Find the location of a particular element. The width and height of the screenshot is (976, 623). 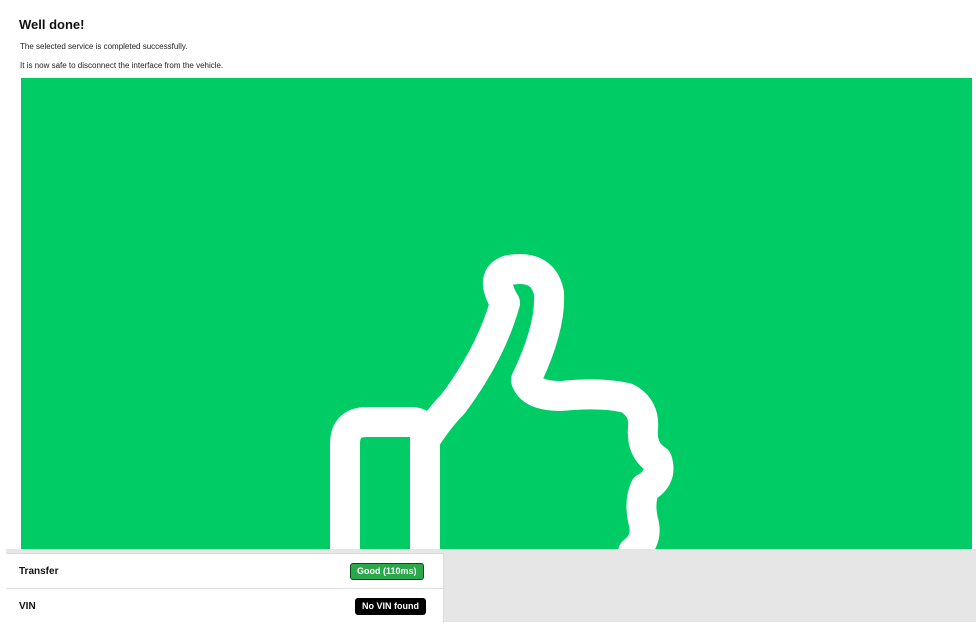

status-panel: Transfer Good (110ms) VIN No VIN found is located at coordinates (225, 588).